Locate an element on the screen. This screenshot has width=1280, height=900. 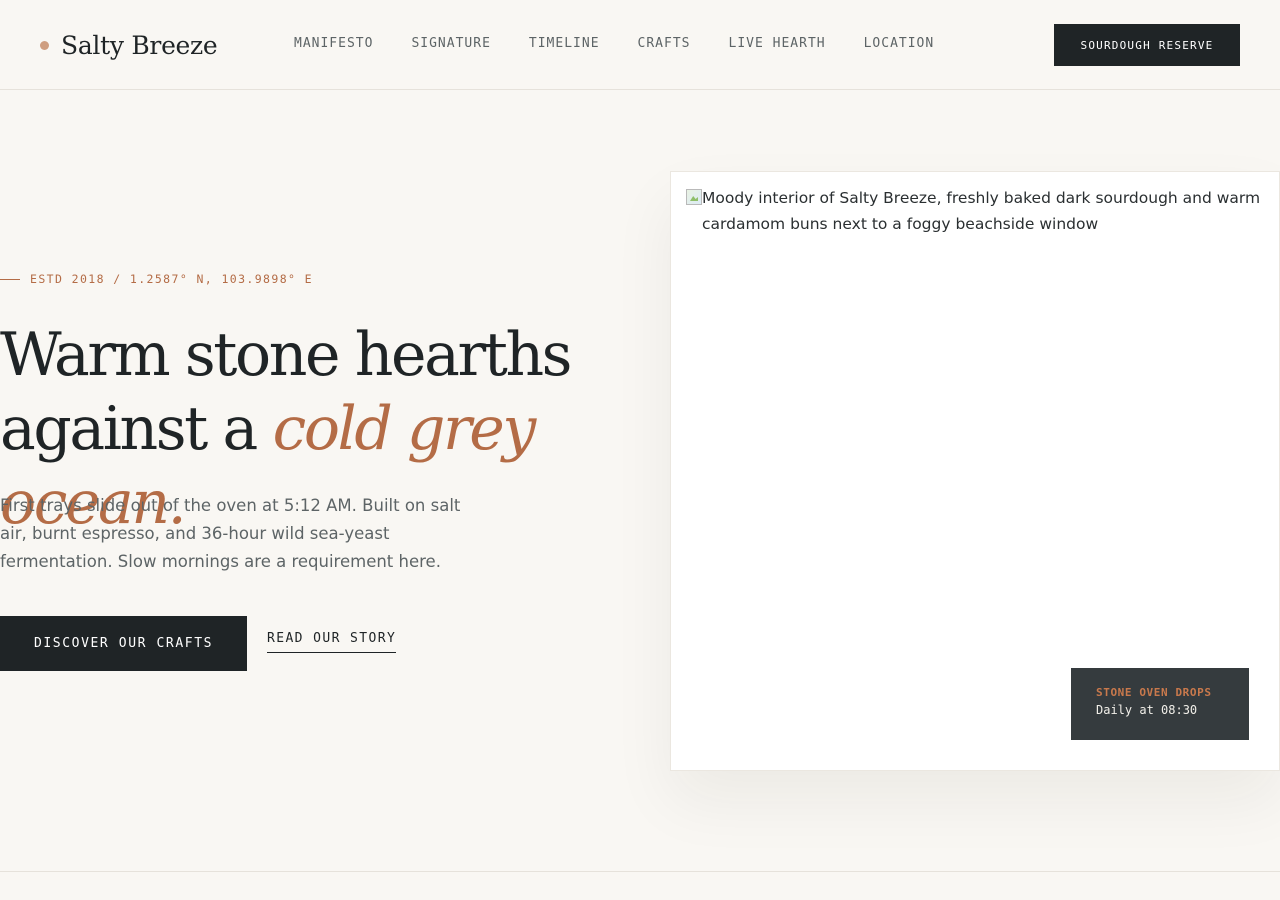
discover-crafts-button: DISCOVER OUR CRAFTS is located at coordinates (123, 643).